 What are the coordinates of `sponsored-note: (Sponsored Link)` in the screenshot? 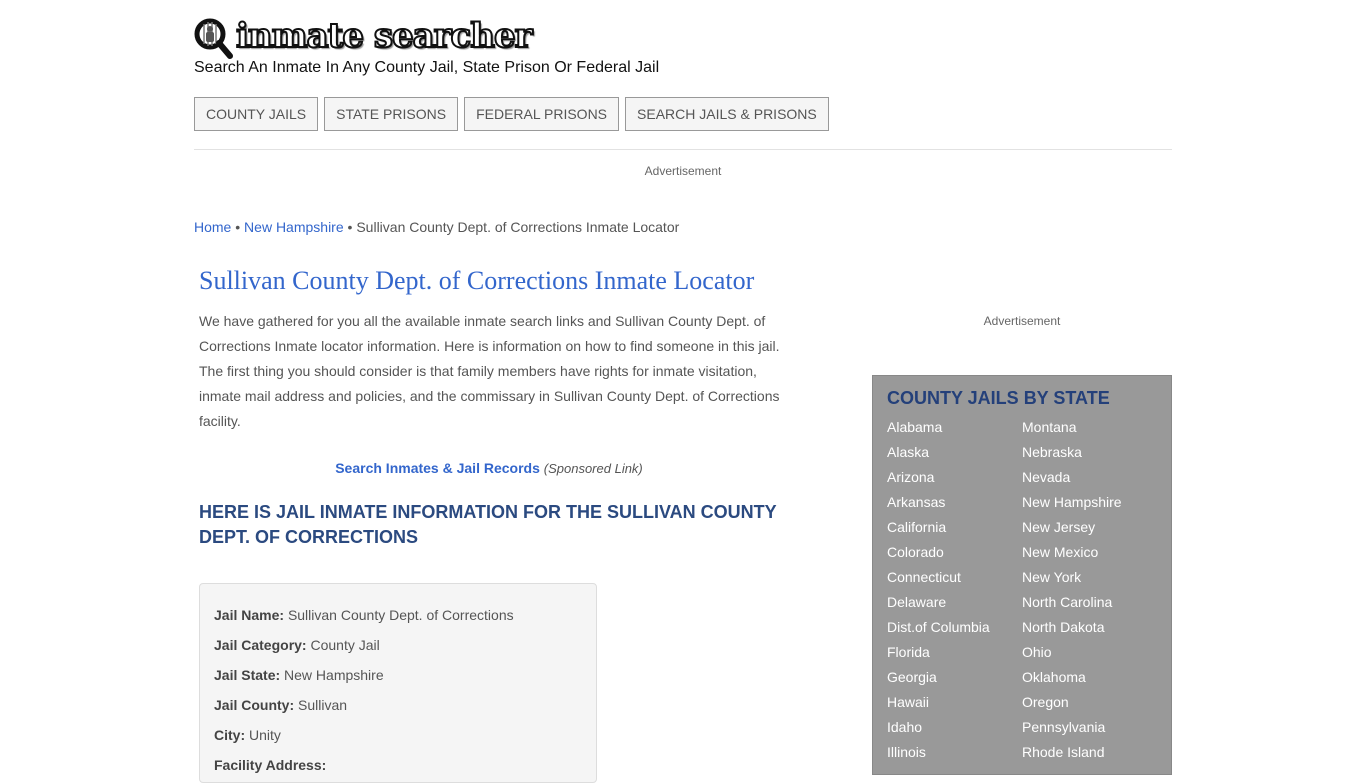 It's located at (593, 468).